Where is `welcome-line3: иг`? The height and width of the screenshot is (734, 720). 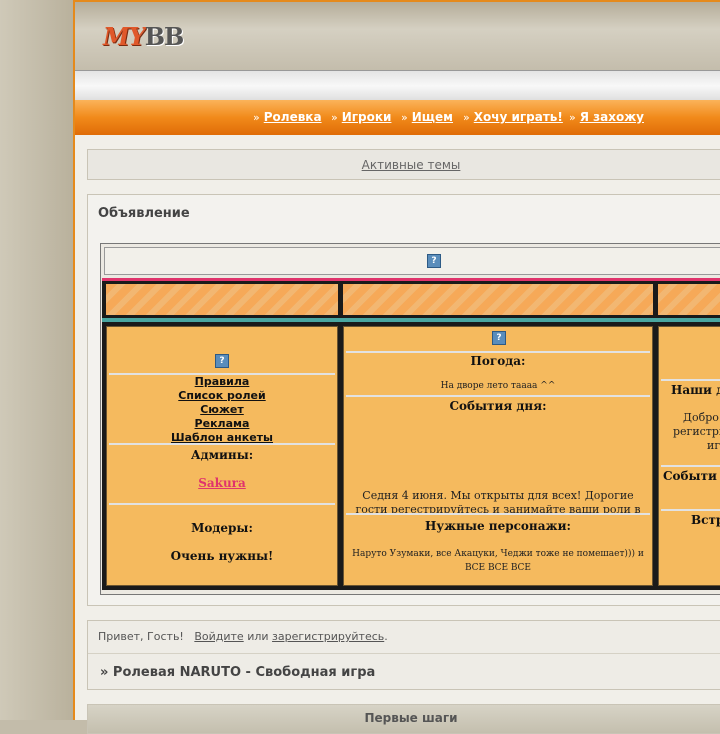 welcome-line3: иг is located at coordinates (713, 445).